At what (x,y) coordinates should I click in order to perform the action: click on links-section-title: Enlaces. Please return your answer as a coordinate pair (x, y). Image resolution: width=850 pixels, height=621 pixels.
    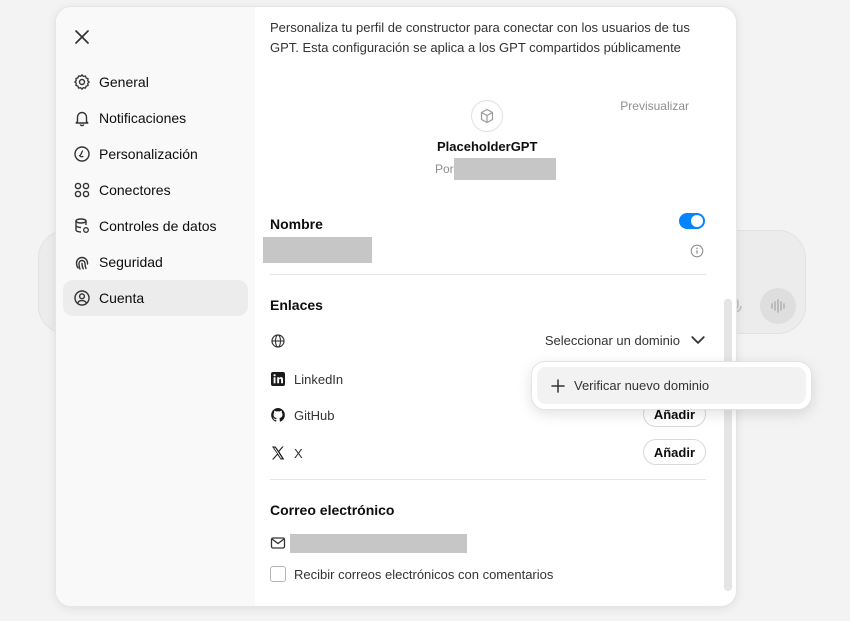
    Looking at the image, I should click on (296, 305).